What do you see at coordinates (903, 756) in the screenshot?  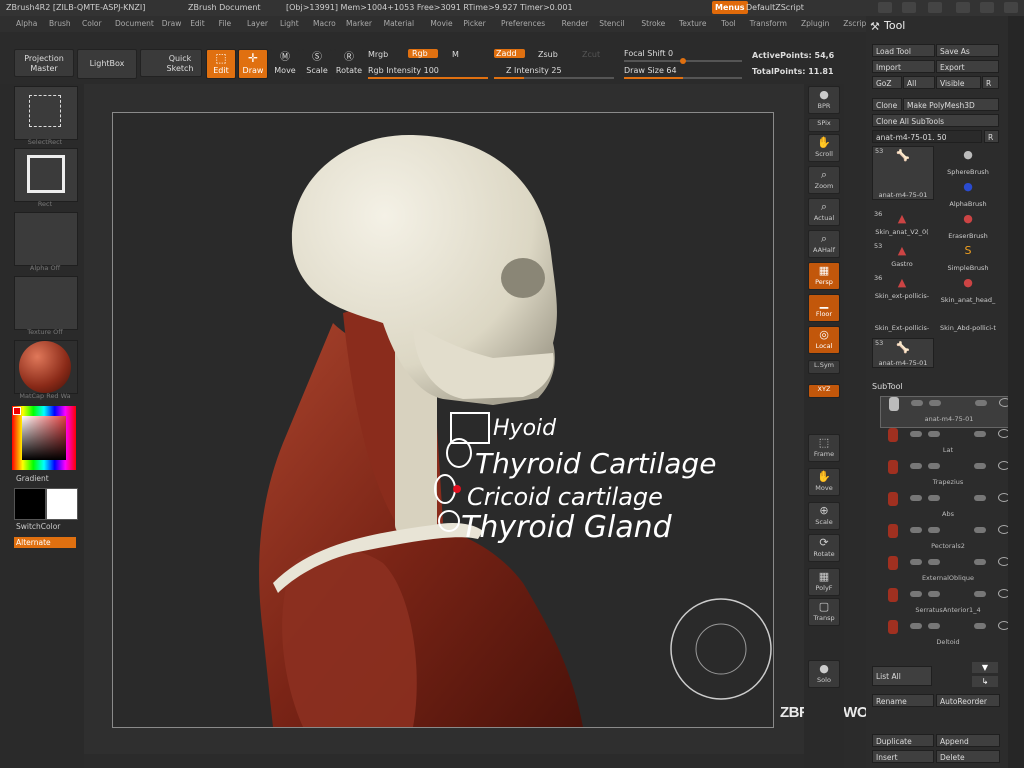 I see `insert-button: Insert` at bounding box center [903, 756].